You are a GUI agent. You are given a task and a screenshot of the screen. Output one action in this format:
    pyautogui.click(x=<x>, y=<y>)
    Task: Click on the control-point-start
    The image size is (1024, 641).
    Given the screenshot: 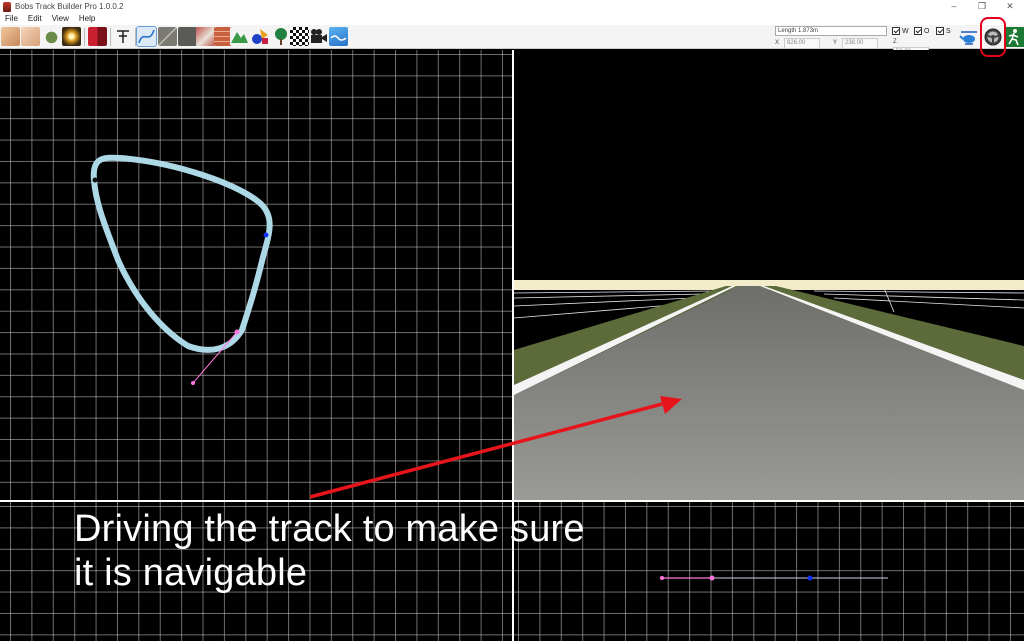 What is the action you would take?
    pyautogui.click(x=95, y=180)
    